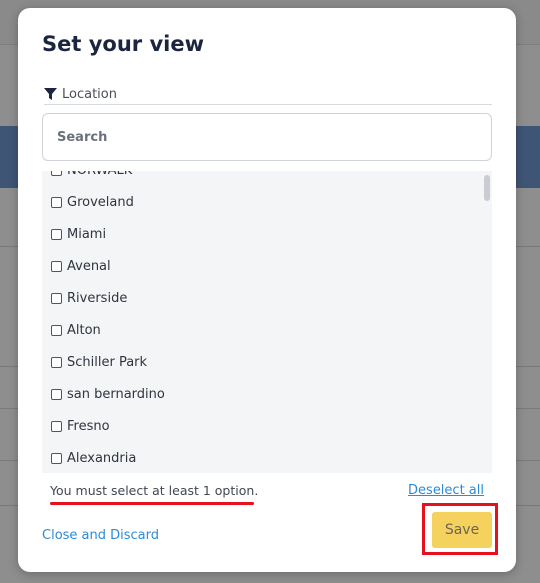  What do you see at coordinates (262, 362) in the screenshot?
I see `location-option: Schiller Park` at bounding box center [262, 362].